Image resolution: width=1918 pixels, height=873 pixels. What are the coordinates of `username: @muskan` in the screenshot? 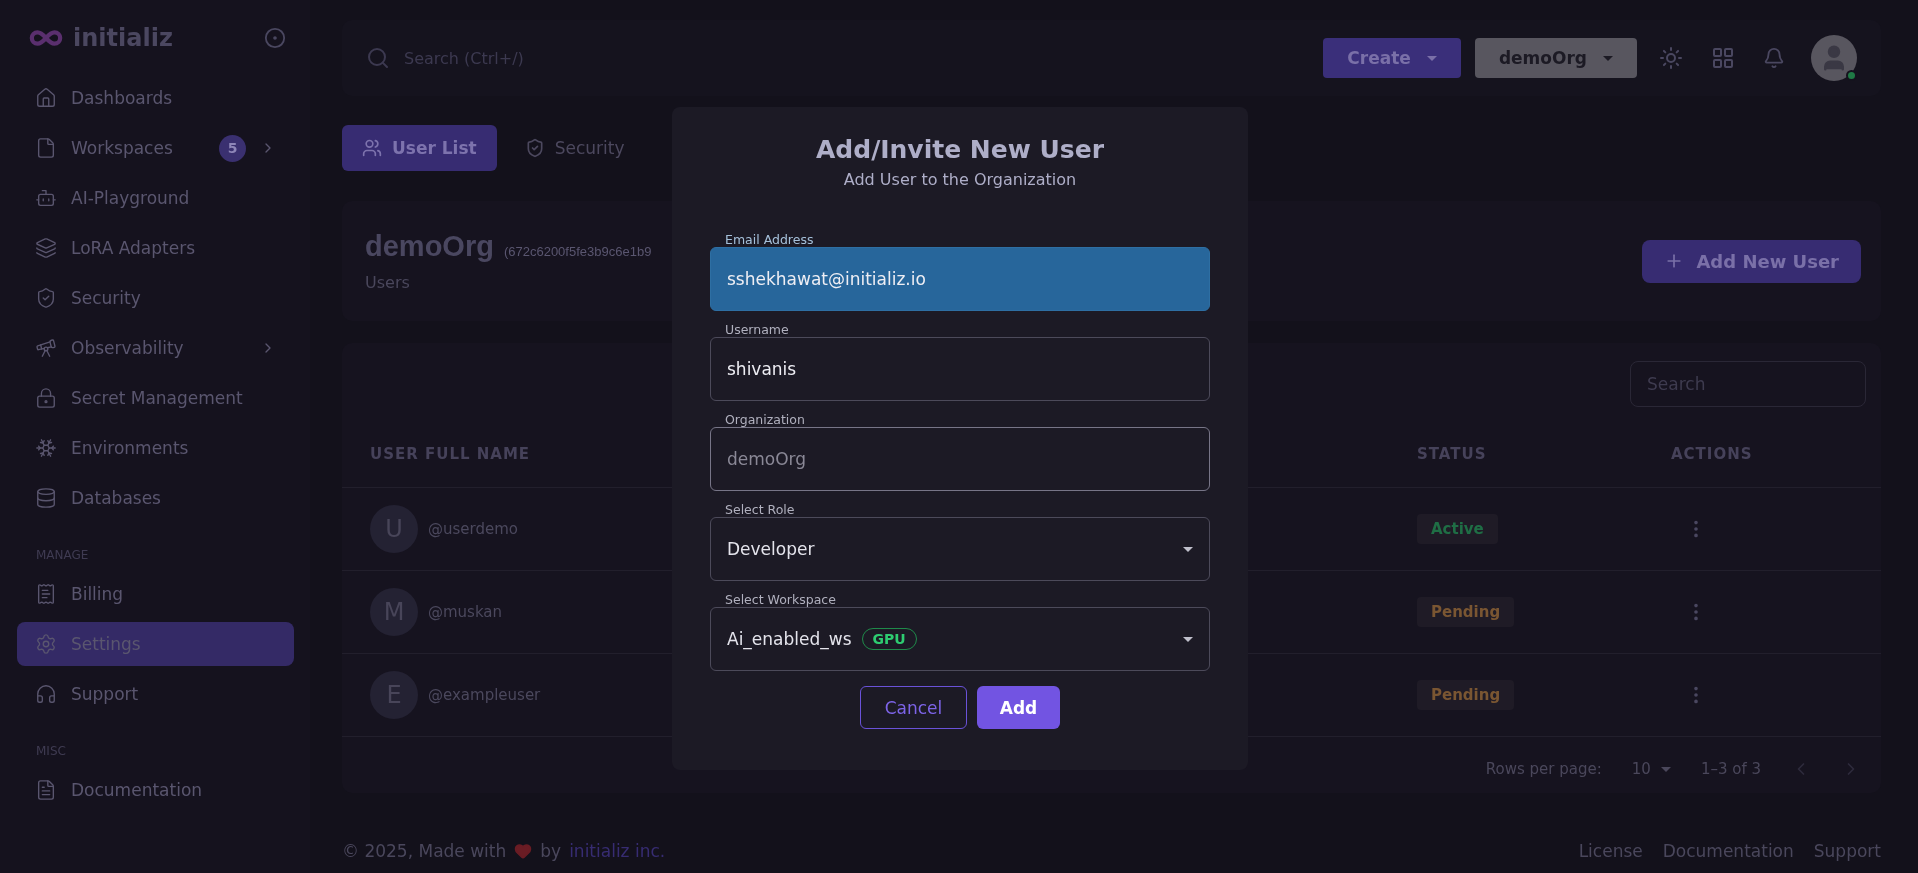 It's located at (465, 612).